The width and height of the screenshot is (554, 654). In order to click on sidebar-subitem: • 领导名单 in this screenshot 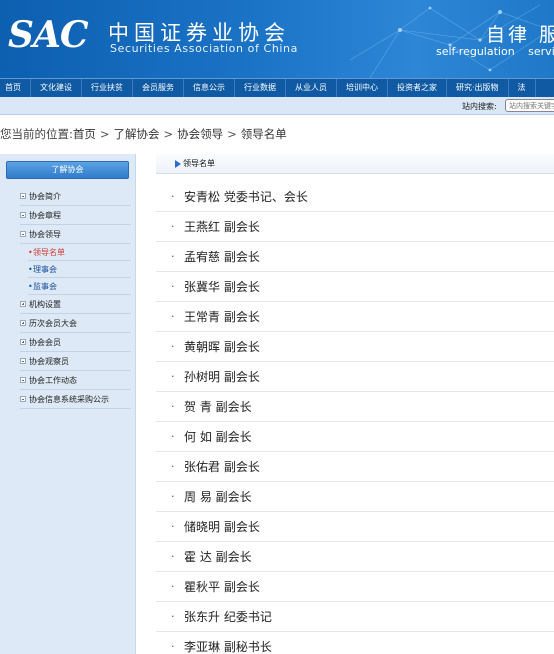, I will do `click(79, 252)`.